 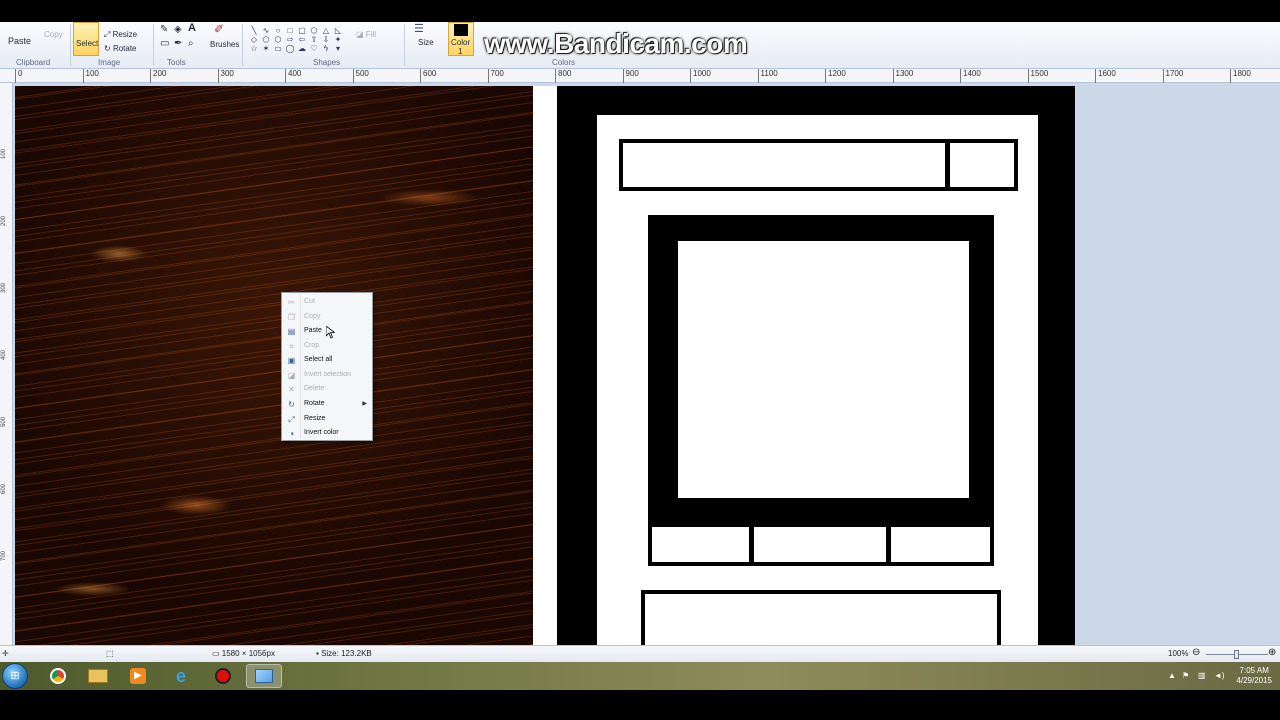 I want to click on show-hidden-icons-icon: ▲, so click(x=1172, y=675).